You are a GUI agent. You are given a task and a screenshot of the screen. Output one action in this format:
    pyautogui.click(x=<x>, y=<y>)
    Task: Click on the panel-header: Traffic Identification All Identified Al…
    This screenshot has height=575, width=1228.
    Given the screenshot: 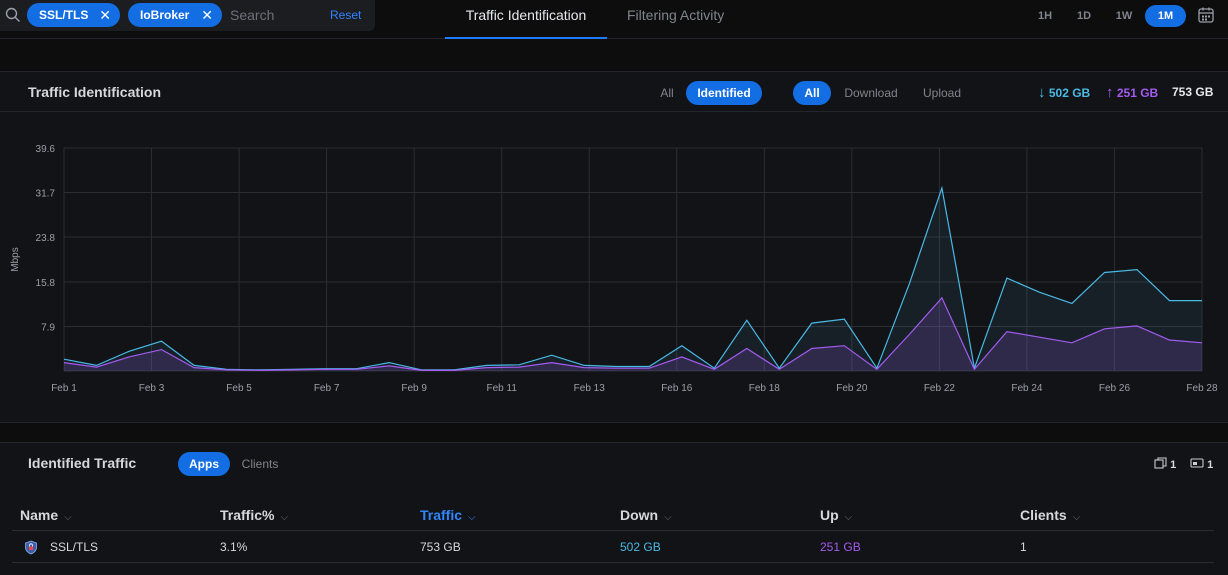 What is the action you would take?
    pyautogui.click(x=614, y=92)
    